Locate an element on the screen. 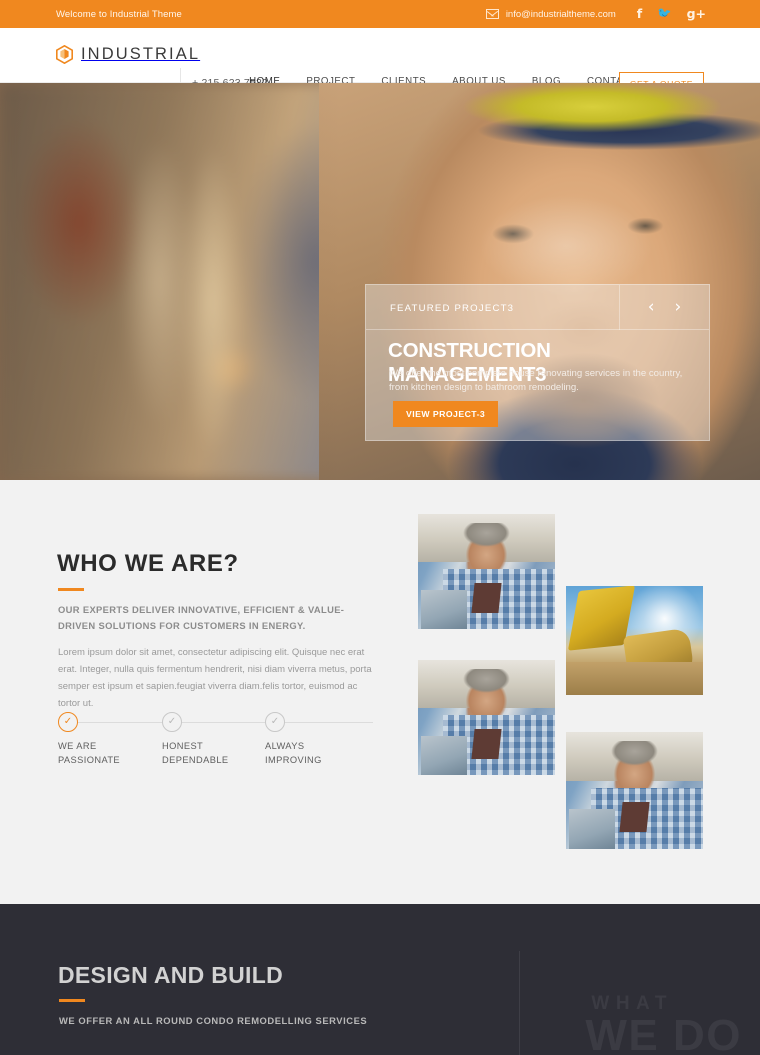 The height and width of the screenshot is (1055, 760). hero-slider-controls: ‹ › is located at coordinates (664, 307).